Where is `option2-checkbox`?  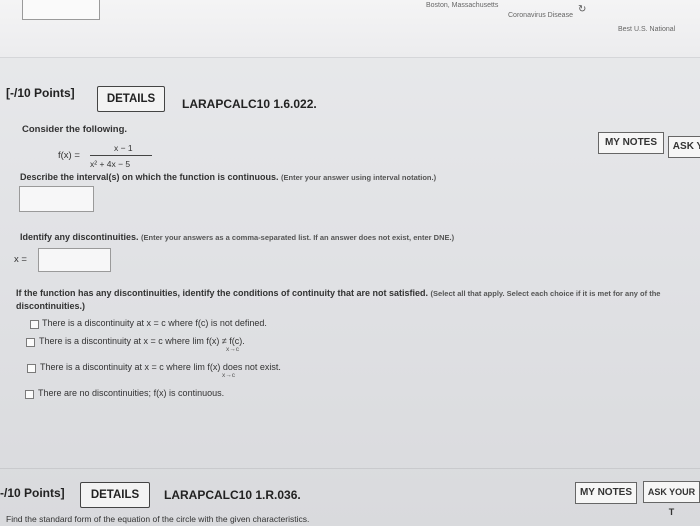 option2-checkbox is located at coordinates (30, 342).